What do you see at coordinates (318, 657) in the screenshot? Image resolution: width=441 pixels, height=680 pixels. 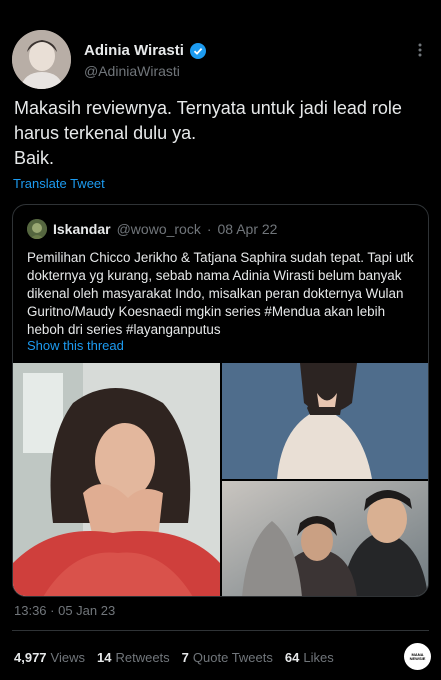 I see `likes-label: Likes` at bounding box center [318, 657].